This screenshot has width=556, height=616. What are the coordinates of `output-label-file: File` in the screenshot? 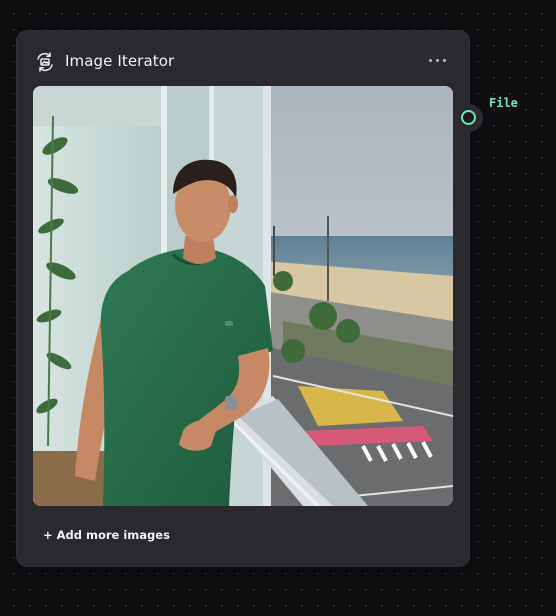 It's located at (503, 103).